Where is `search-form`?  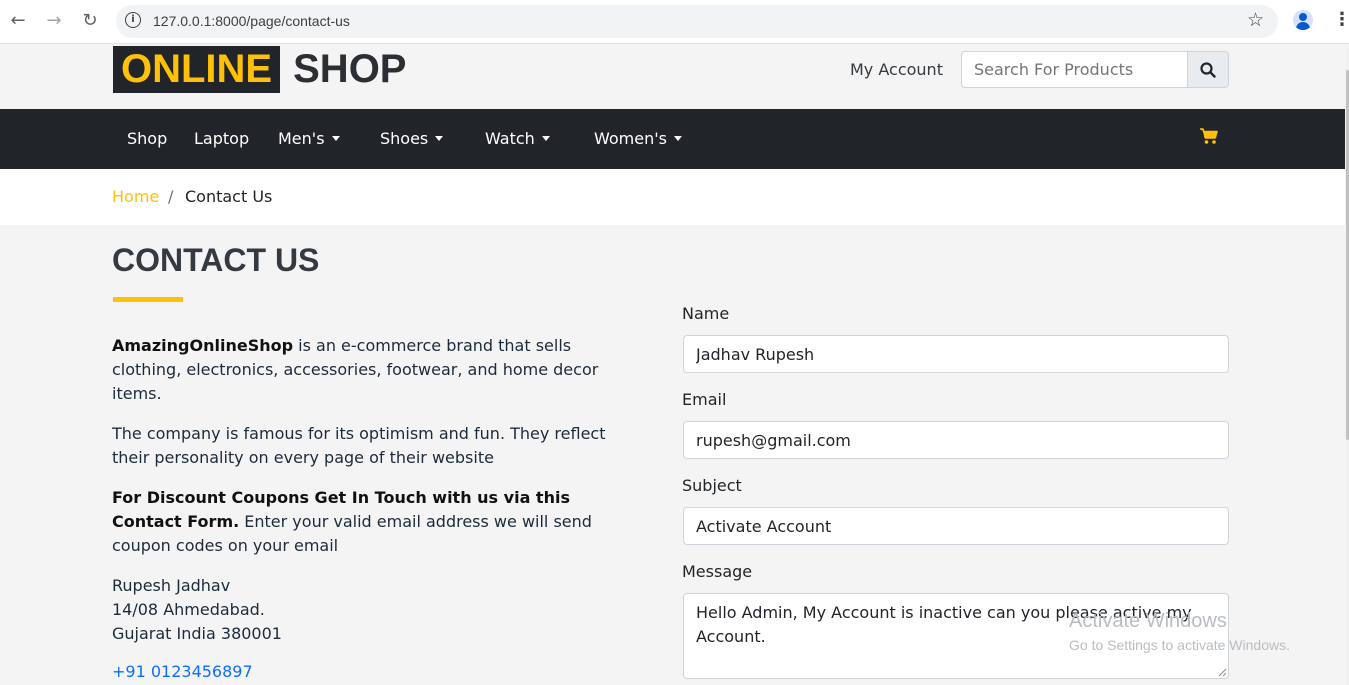 search-form is located at coordinates (1095, 69).